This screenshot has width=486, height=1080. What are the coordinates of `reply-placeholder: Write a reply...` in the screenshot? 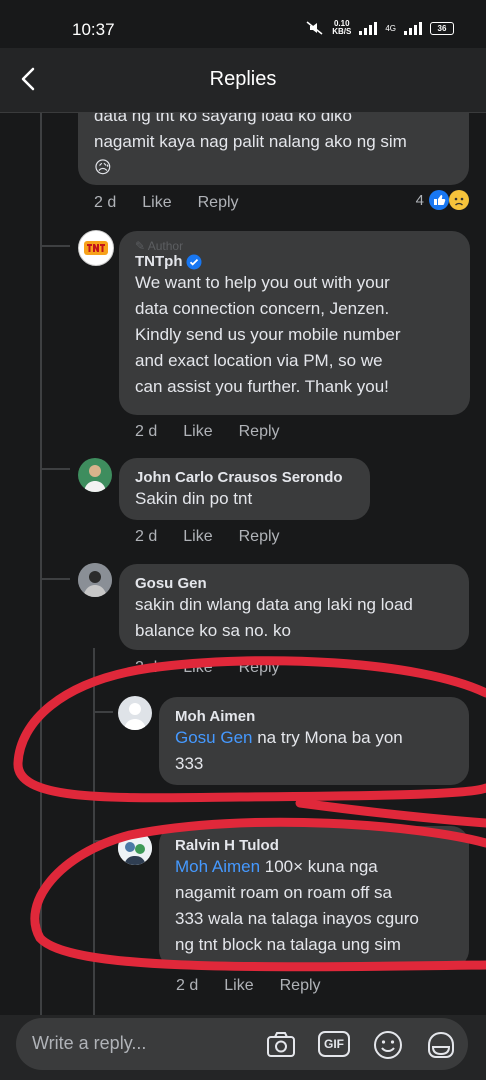 It's located at (89, 1043).